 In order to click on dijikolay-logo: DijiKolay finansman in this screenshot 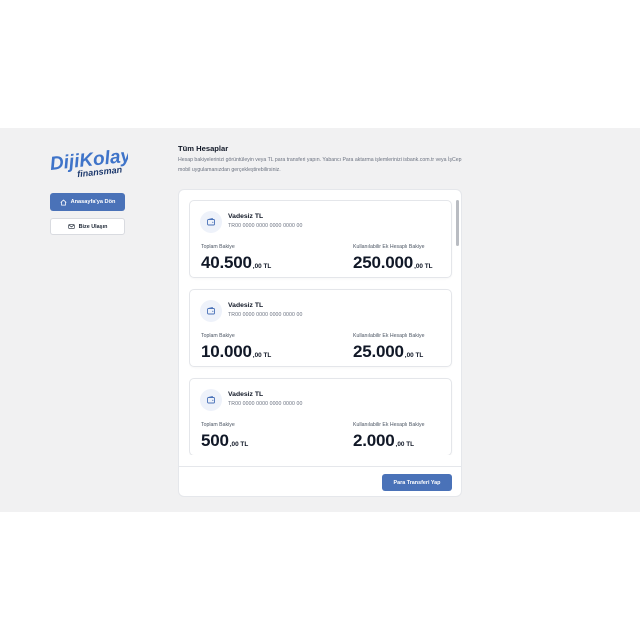, I will do `click(90, 162)`.